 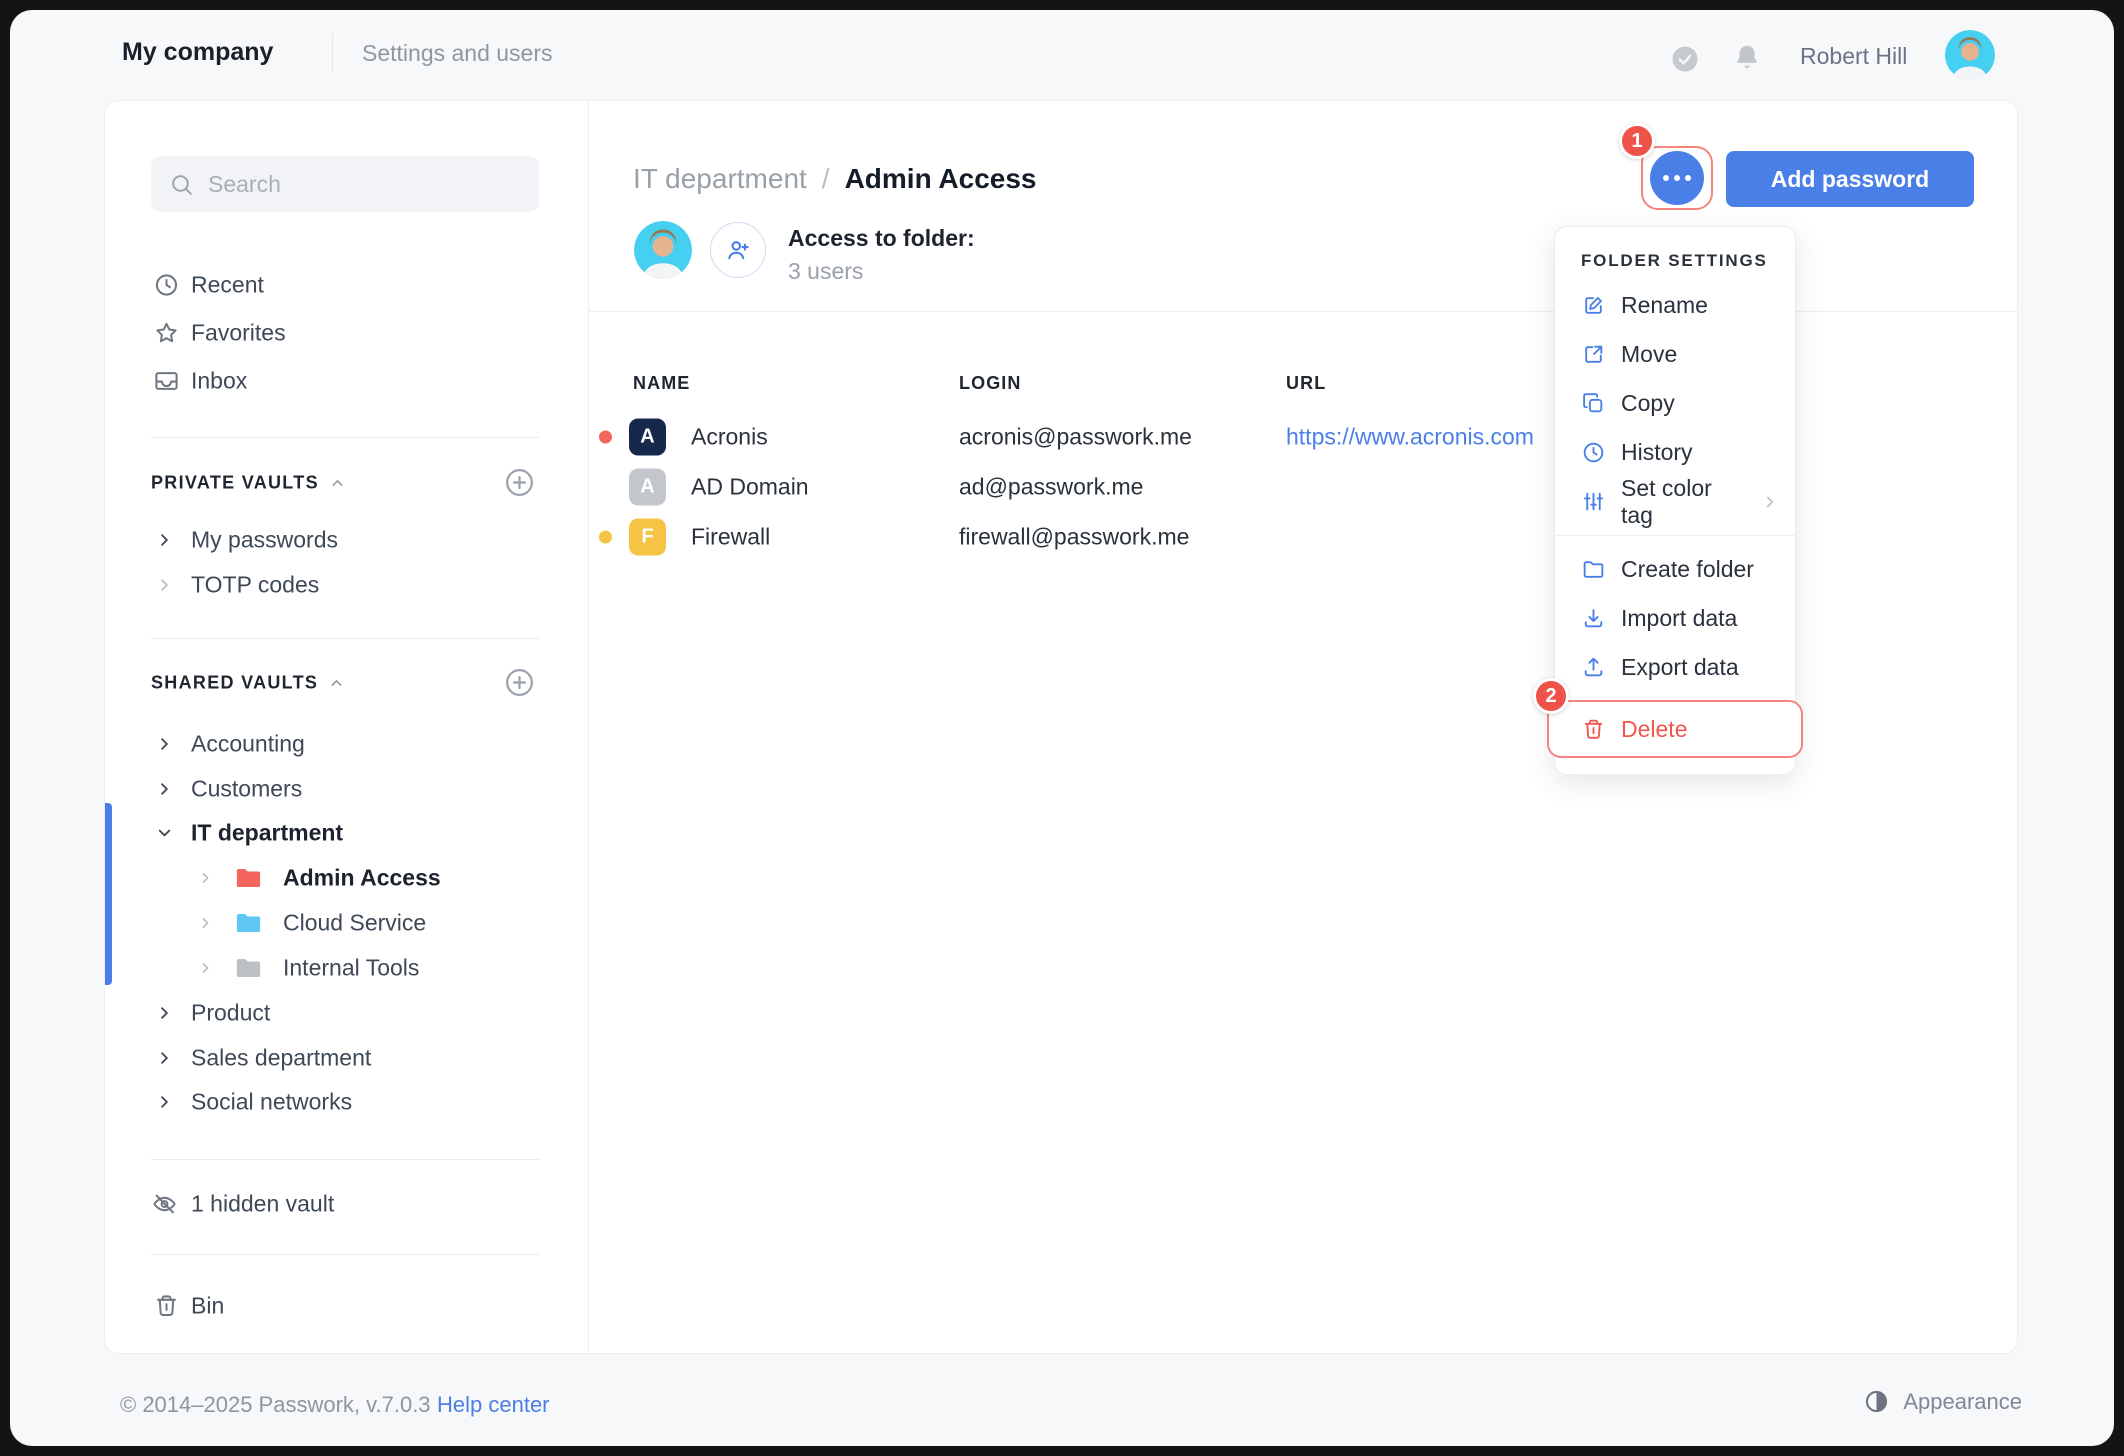 What do you see at coordinates (1674, 260) in the screenshot?
I see `menu-title: FOLDER SETTINGS` at bounding box center [1674, 260].